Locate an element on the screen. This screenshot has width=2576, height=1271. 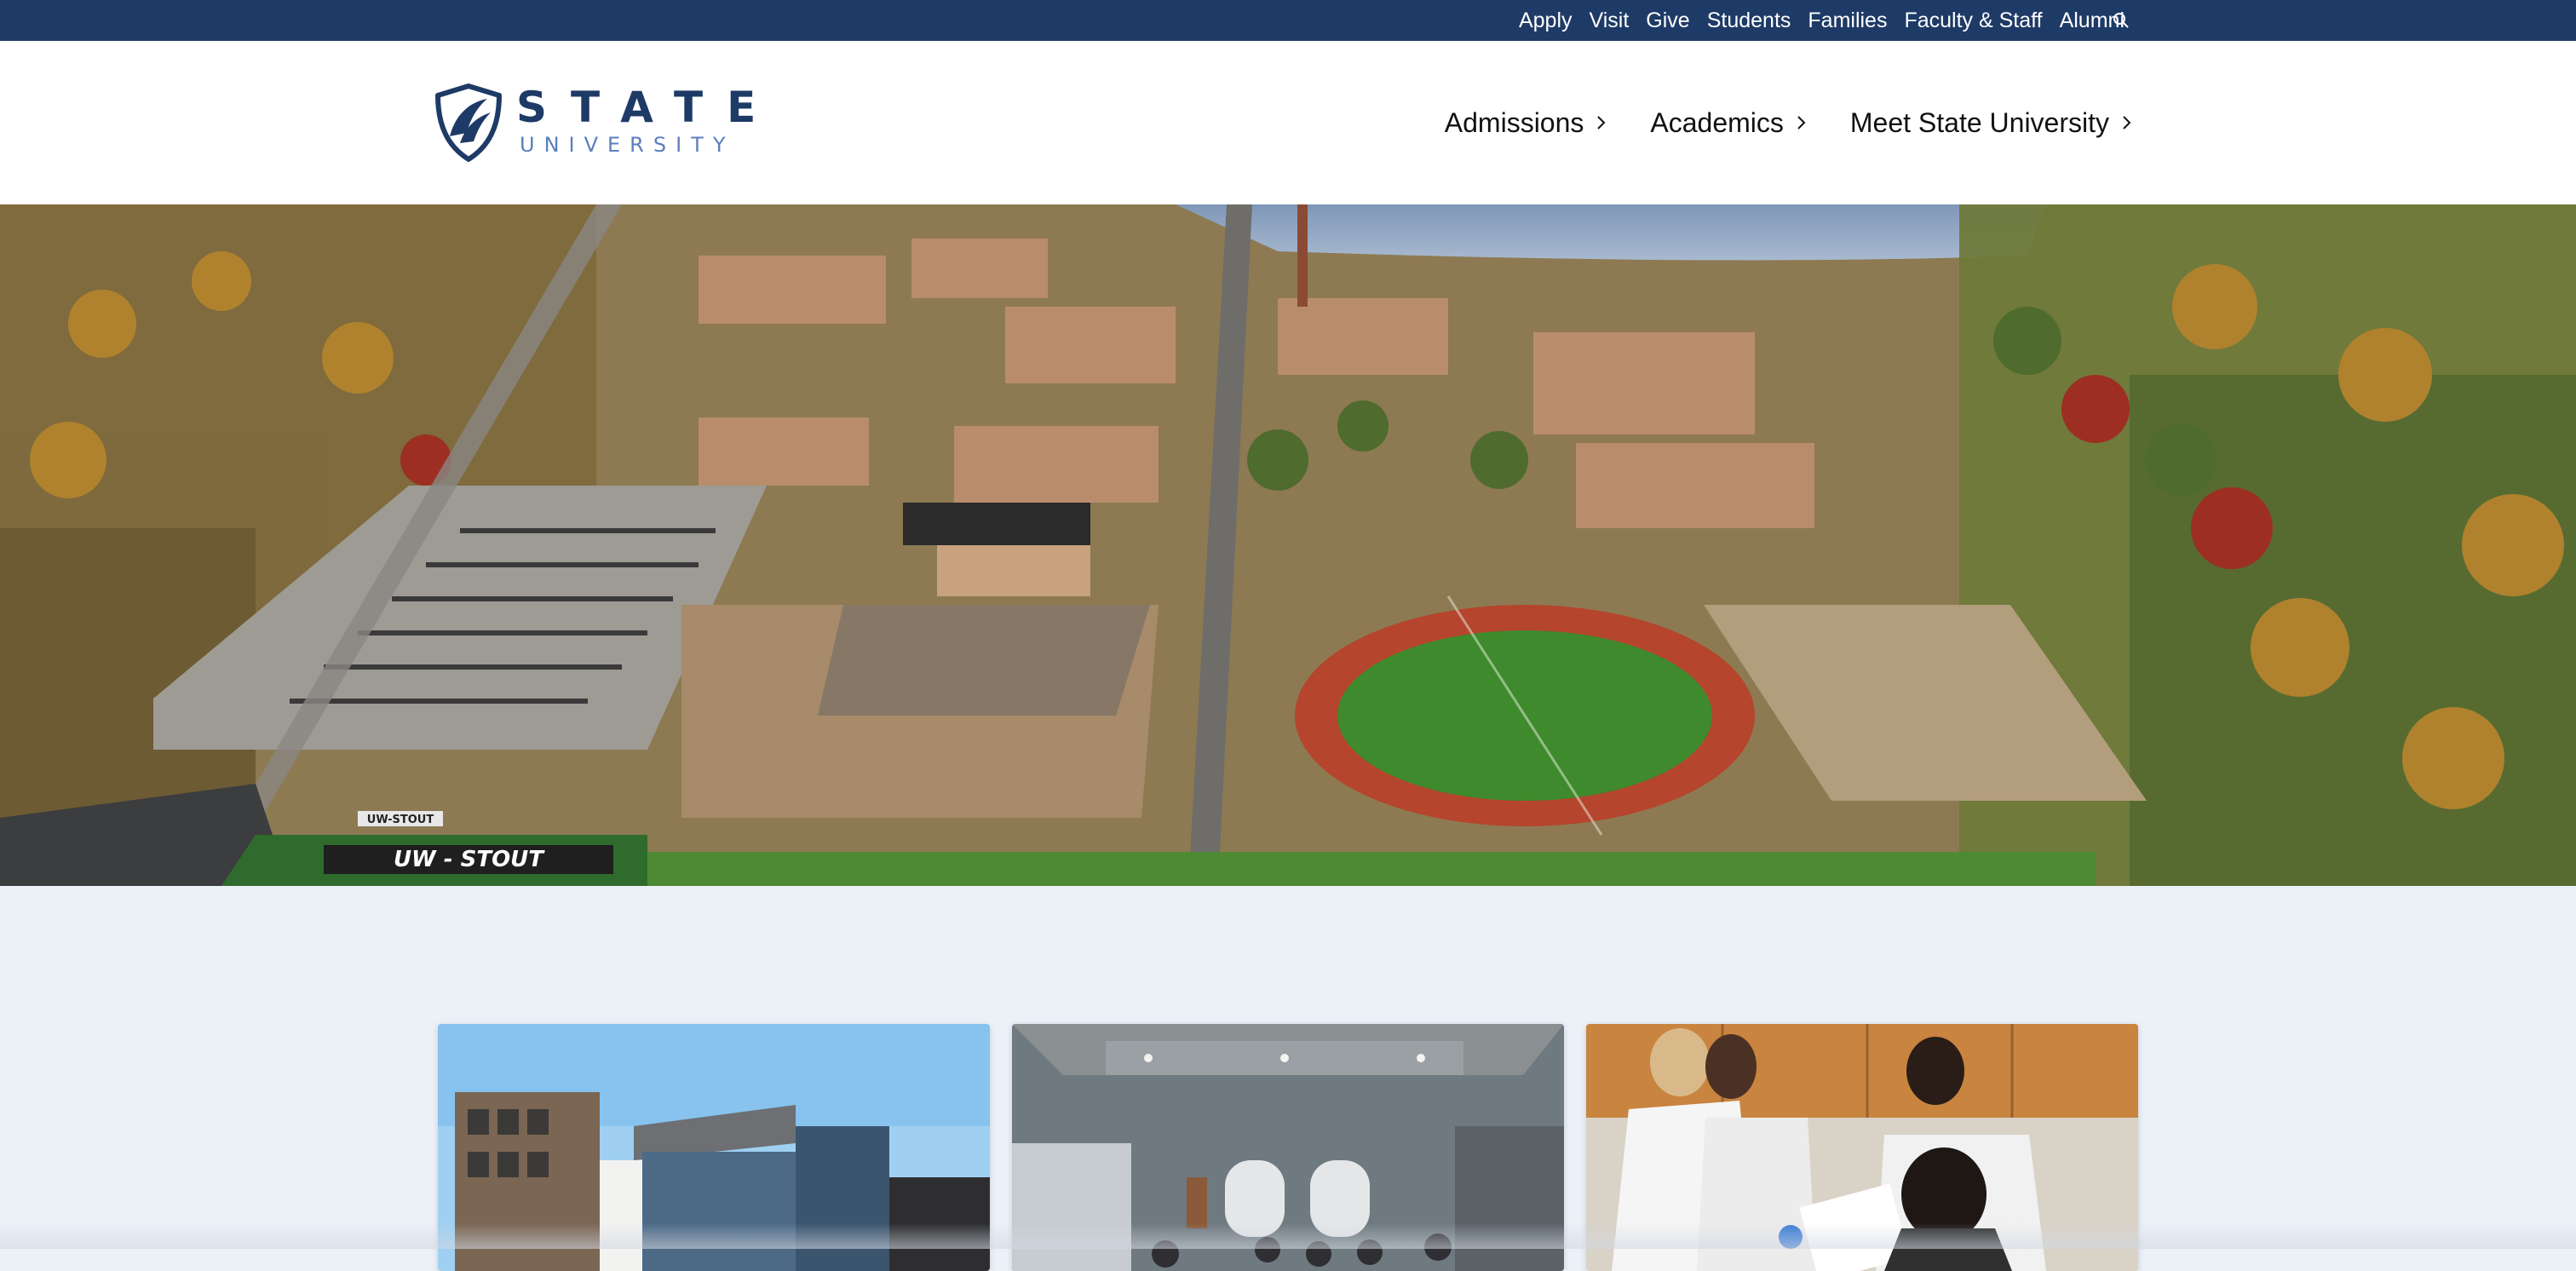
nav-item-meet-state-university: Meet State University is located at coordinates (1992, 123).